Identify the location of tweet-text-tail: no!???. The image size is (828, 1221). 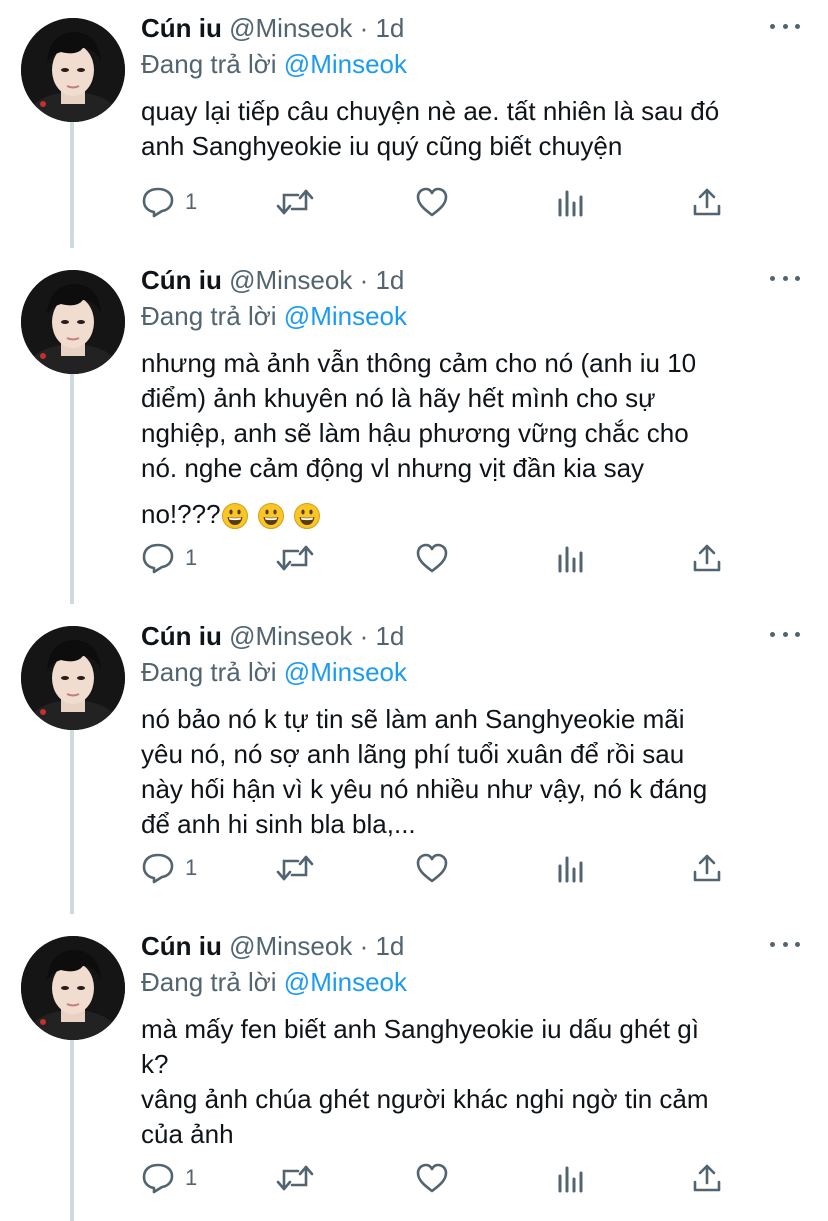
(472, 517).